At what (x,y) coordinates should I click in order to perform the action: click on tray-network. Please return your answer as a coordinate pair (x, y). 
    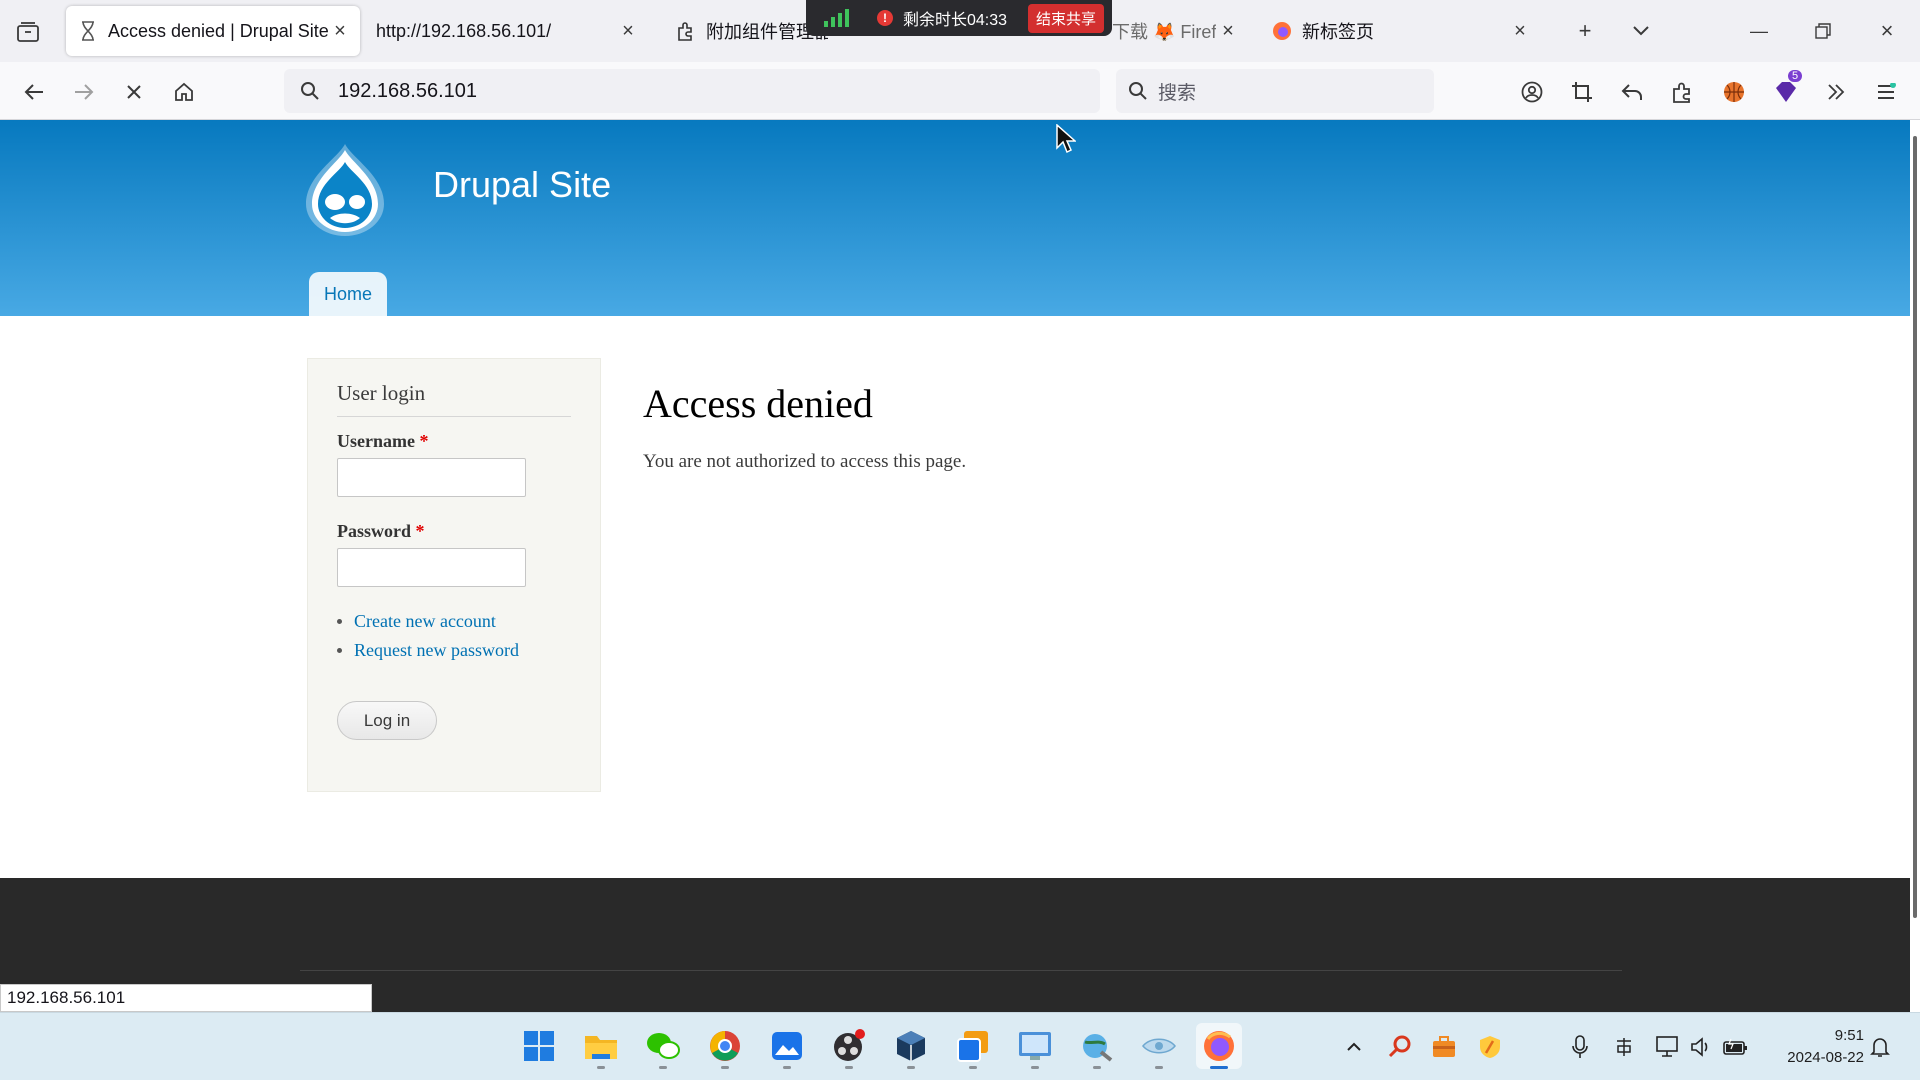
    Looking at the image, I should click on (1668, 1047).